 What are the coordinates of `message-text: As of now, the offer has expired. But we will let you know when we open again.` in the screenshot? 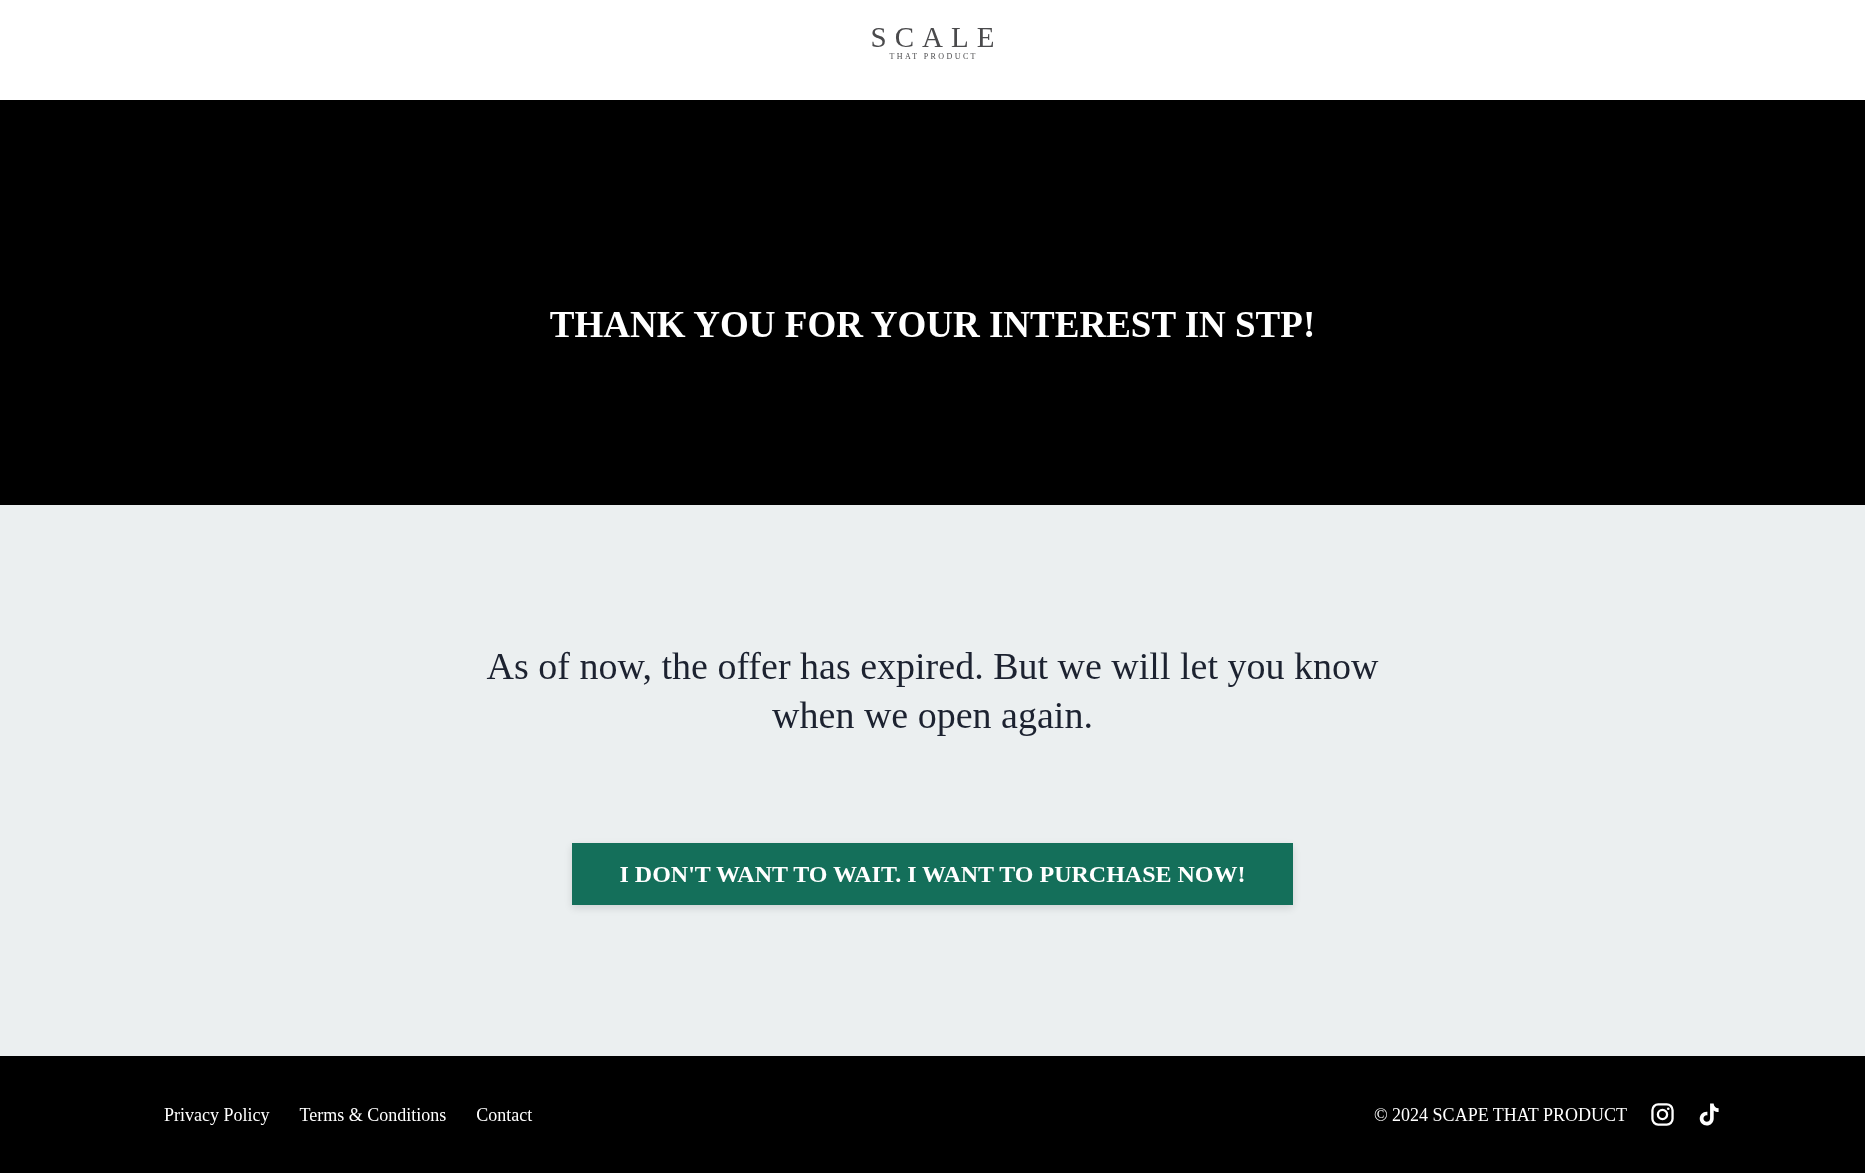 It's located at (932, 691).